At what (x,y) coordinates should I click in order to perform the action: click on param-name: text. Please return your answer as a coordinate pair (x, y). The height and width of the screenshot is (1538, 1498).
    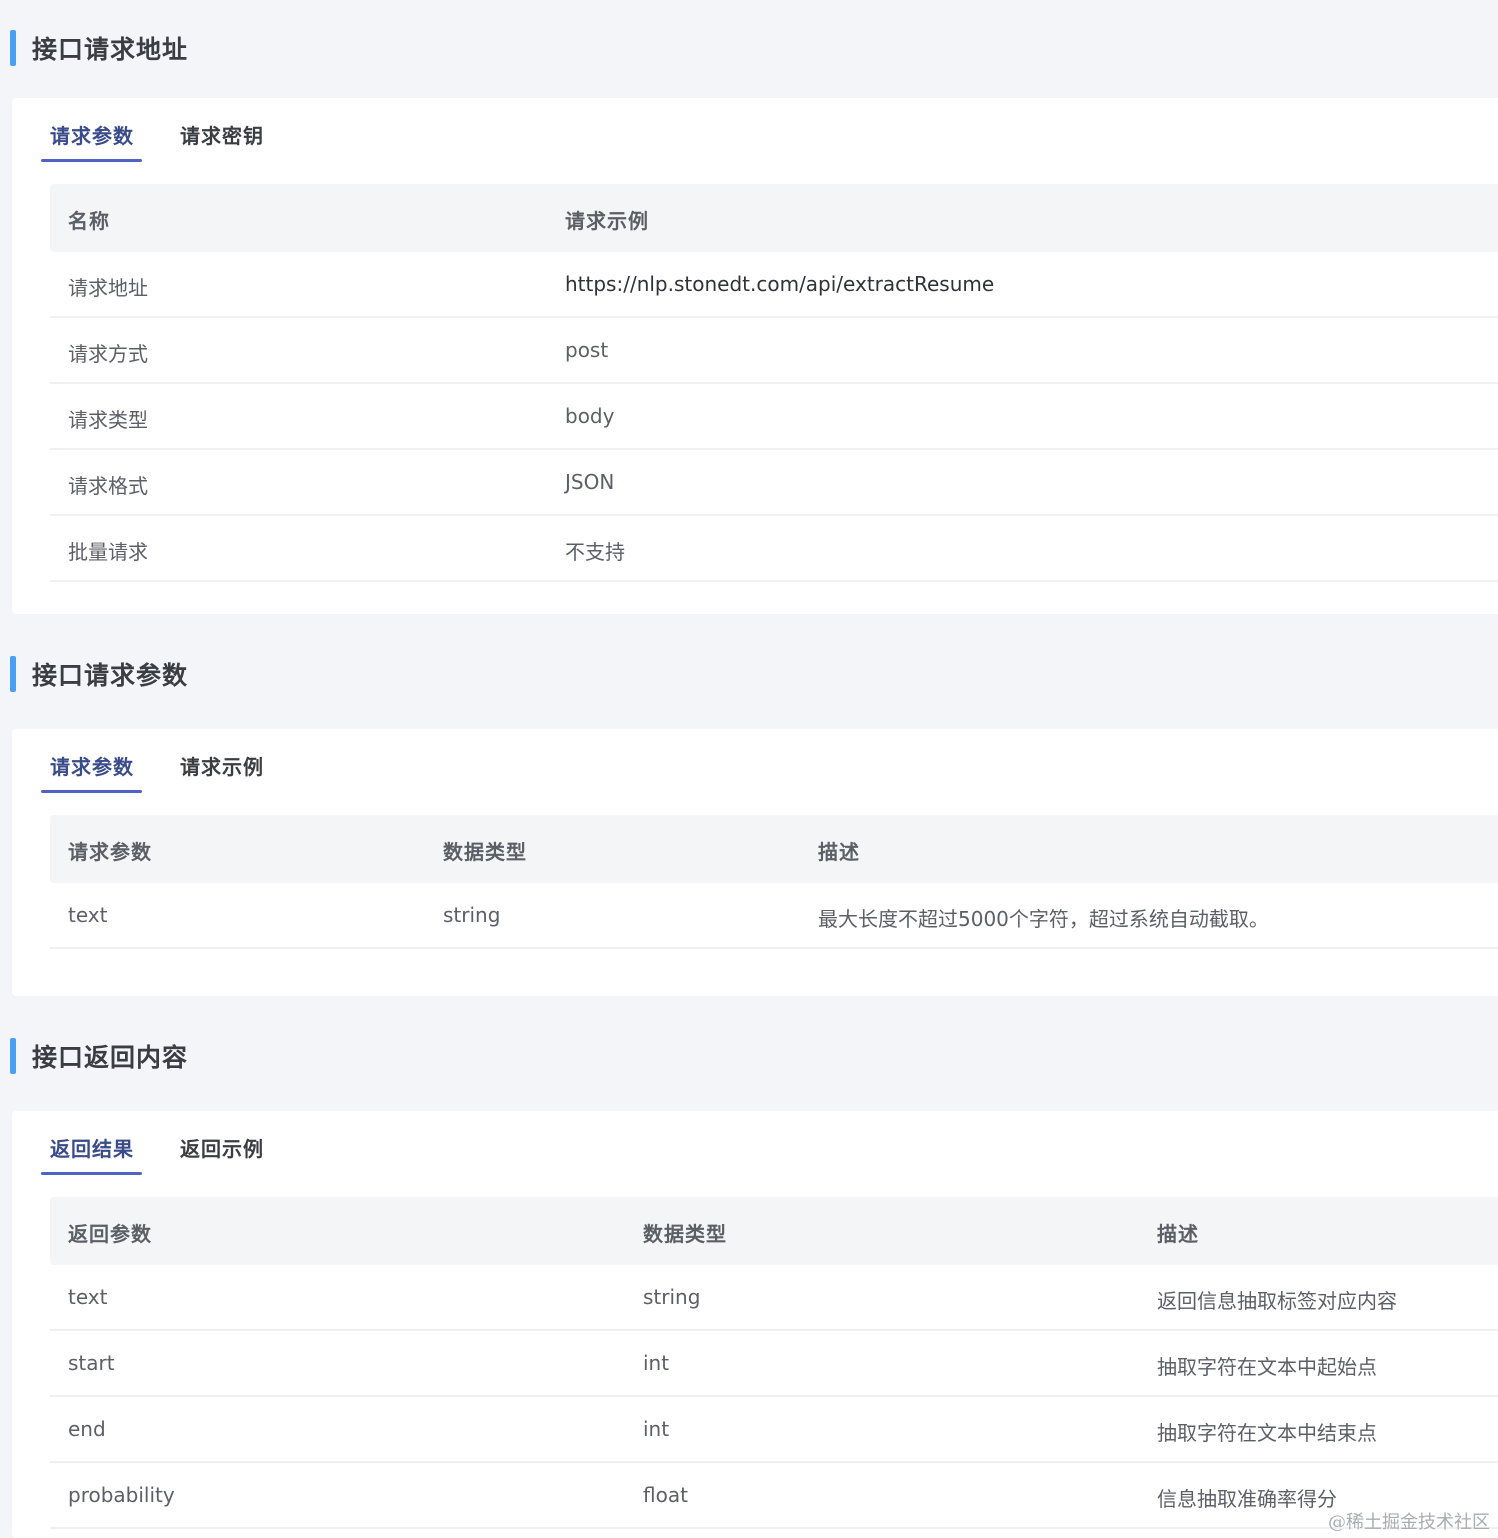
    Looking at the image, I should click on (88, 915).